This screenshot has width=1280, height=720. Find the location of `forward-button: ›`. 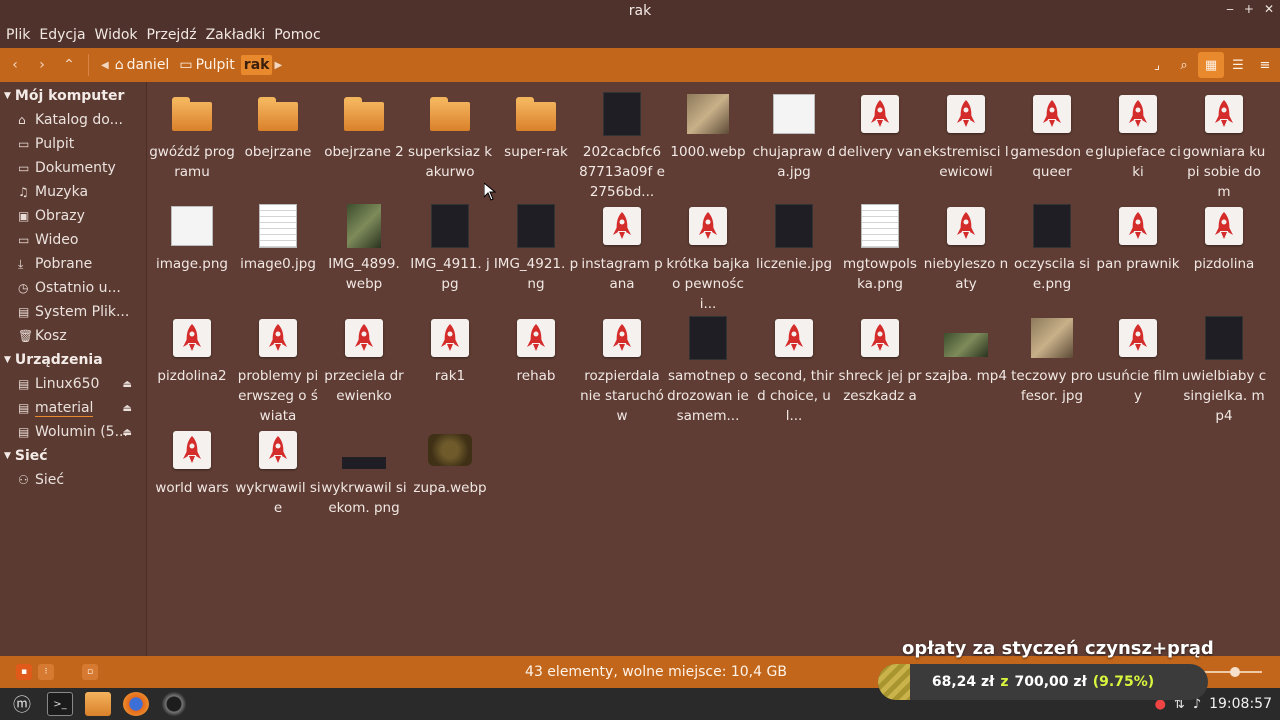

forward-button: › is located at coordinates (42, 65).